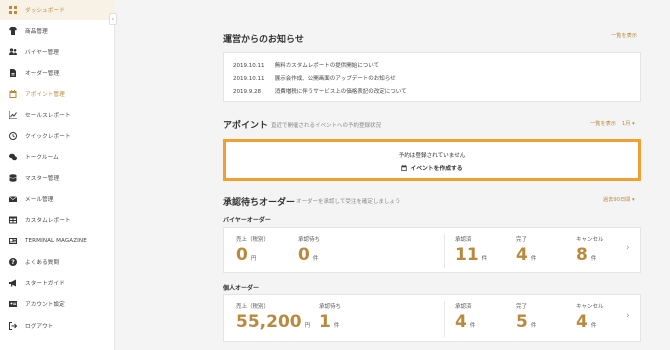 The height and width of the screenshot is (350, 670). I want to click on buyer-approved-stat: 承認済 11 件, so click(471, 249).